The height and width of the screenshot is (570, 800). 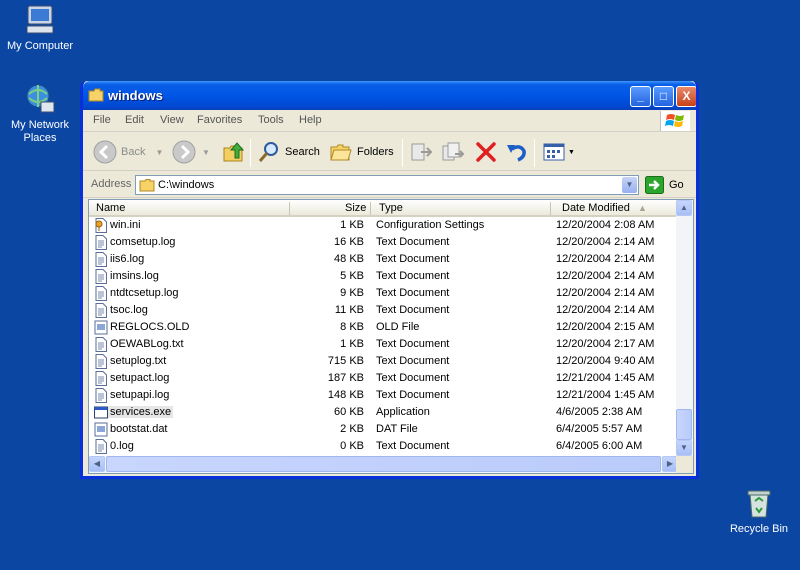 I want to click on file-size: 0 KB, so click(x=352, y=446).